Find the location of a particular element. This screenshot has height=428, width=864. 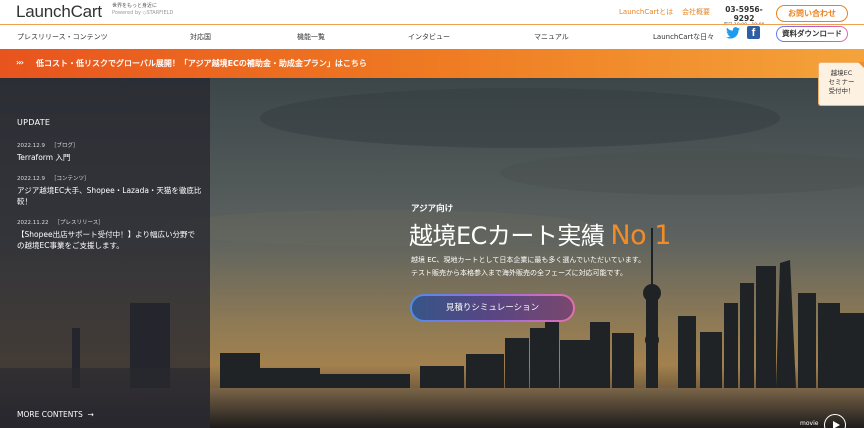

nav-item-manual: マニュアル is located at coordinates (551, 37).